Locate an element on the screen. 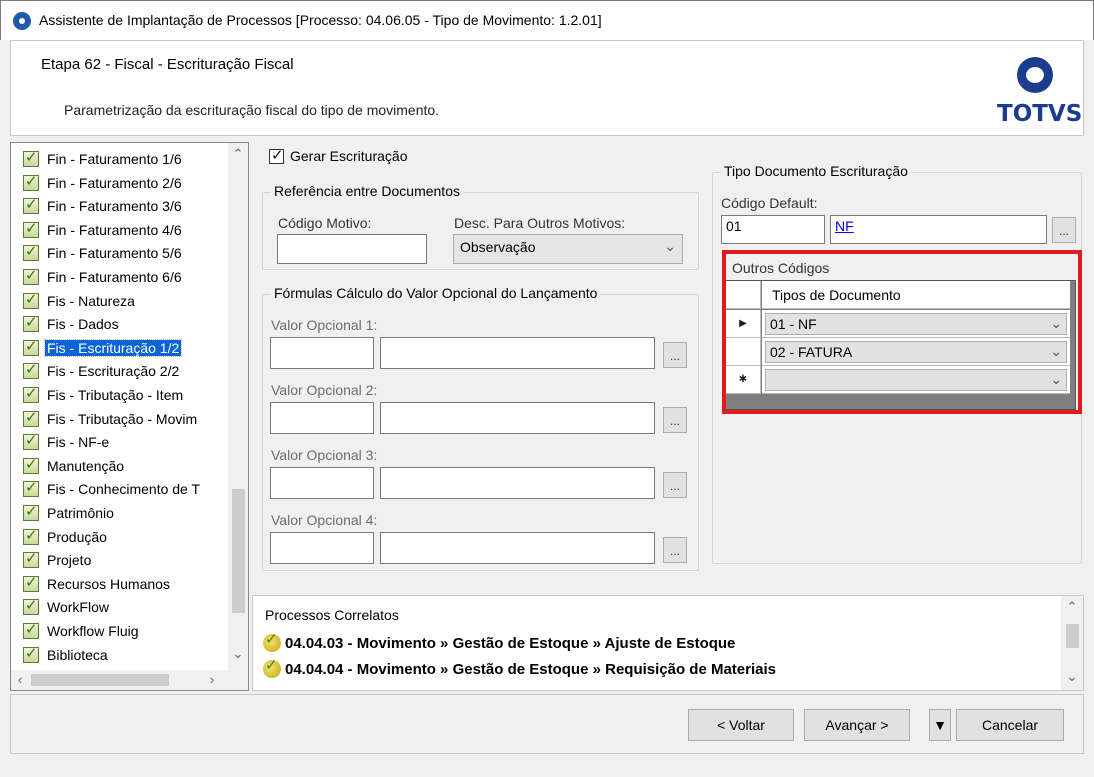 This screenshot has height=777, width=1094. gerar-escrituracao-checkbox: Gerar Escrituração is located at coordinates (338, 155).